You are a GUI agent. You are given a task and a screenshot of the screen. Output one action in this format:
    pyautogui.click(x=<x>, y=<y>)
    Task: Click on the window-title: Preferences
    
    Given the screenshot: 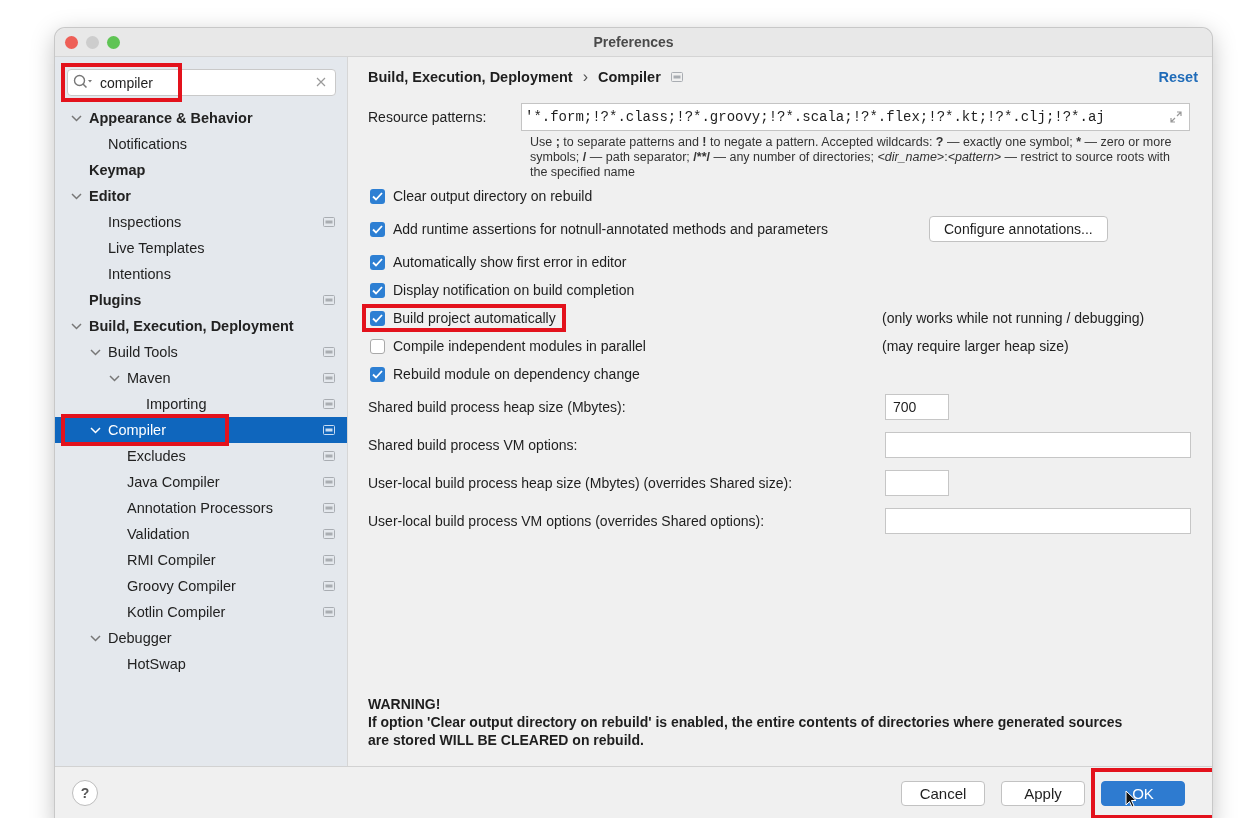 What is the action you would take?
    pyautogui.click(x=633, y=42)
    